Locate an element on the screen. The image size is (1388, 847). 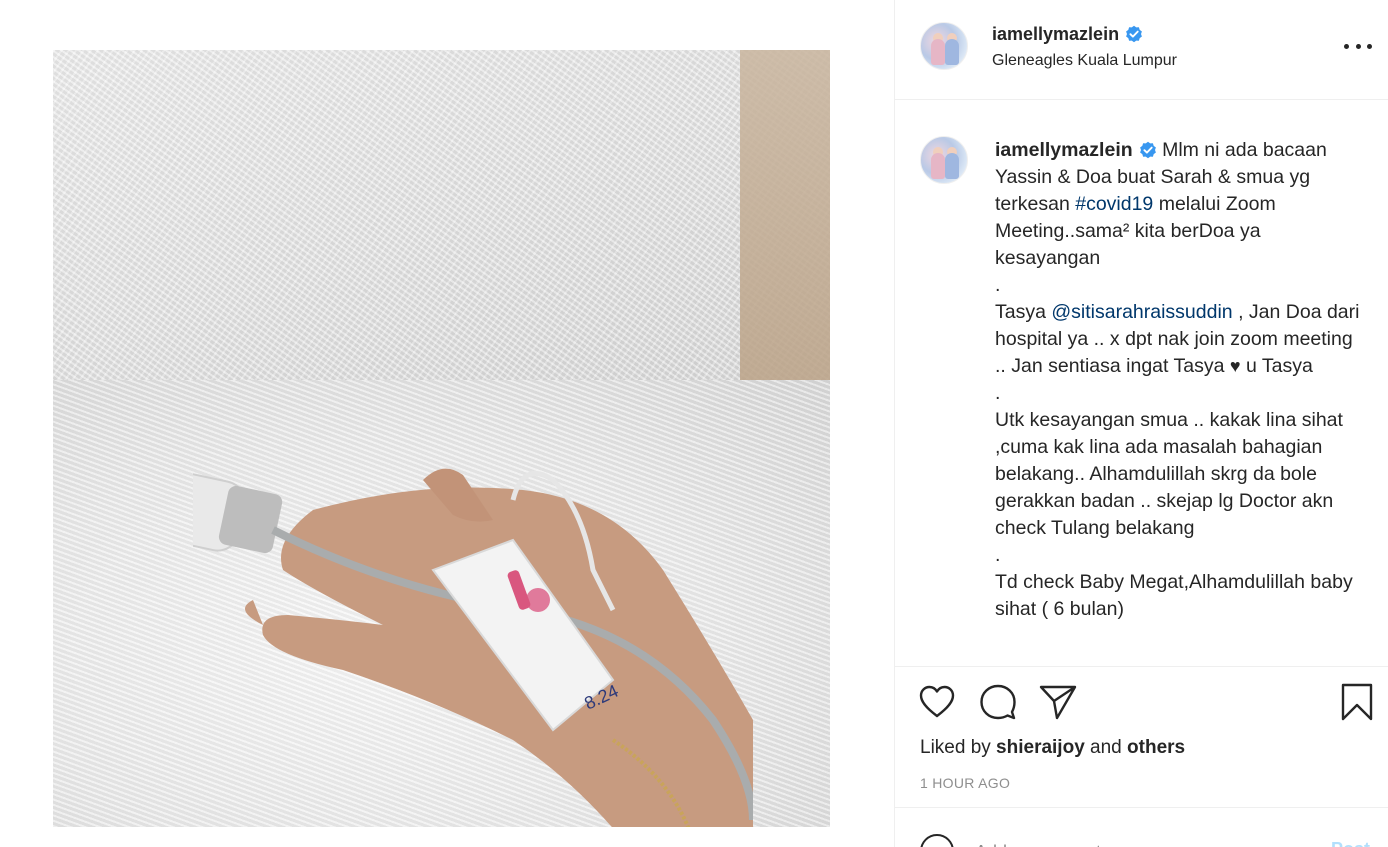
post-comment-button: Post is located at coordinates (1350, 843).